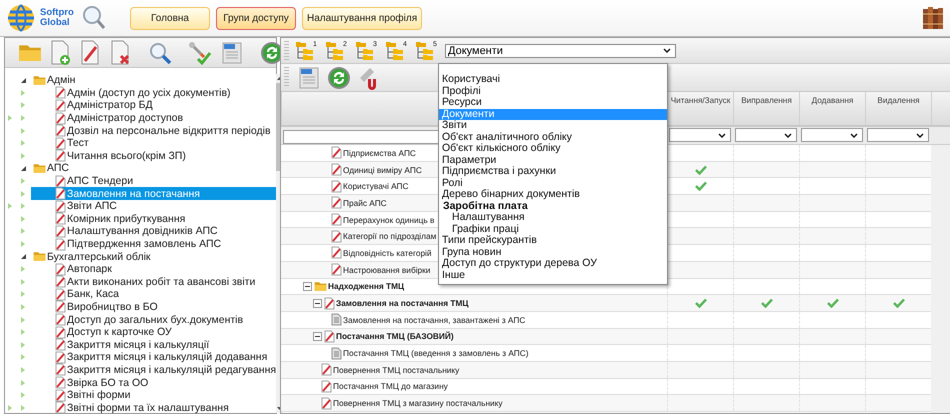 The width and height of the screenshot is (950, 414). I want to click on row-label: Настроювання вибірки, so click(386, 269).